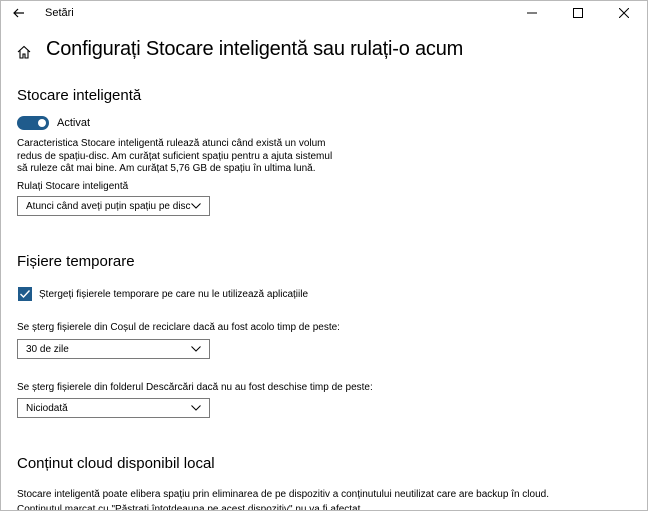 The height and width of the screenshot is (511, 648). Describe the element at coordinates (113, 408) in the screenshot. I see `downloads-dropdown: Niciodată` at that location.